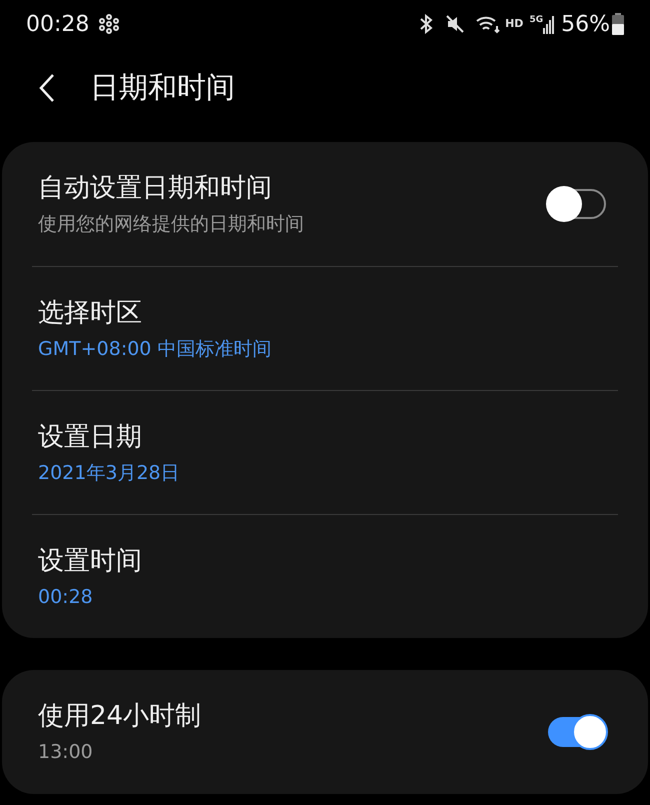 This screenshot has width=650, height=805. What do you see at coordinates (155, 349) in the screenshot?
I see `setting-value: GMT+08:00 中国标准时间` at bounding box center [155, 349].